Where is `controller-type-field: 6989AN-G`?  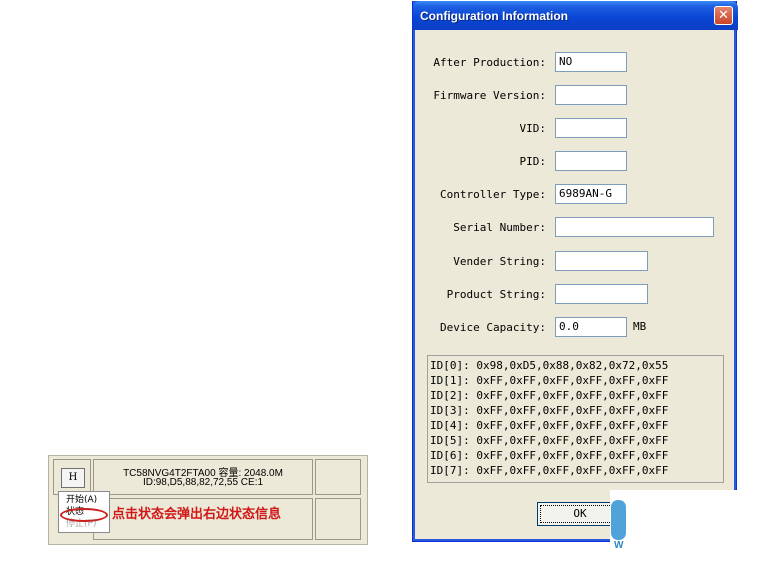 controller-type-field: 6989AN-G is located at coordinates (591, 194).